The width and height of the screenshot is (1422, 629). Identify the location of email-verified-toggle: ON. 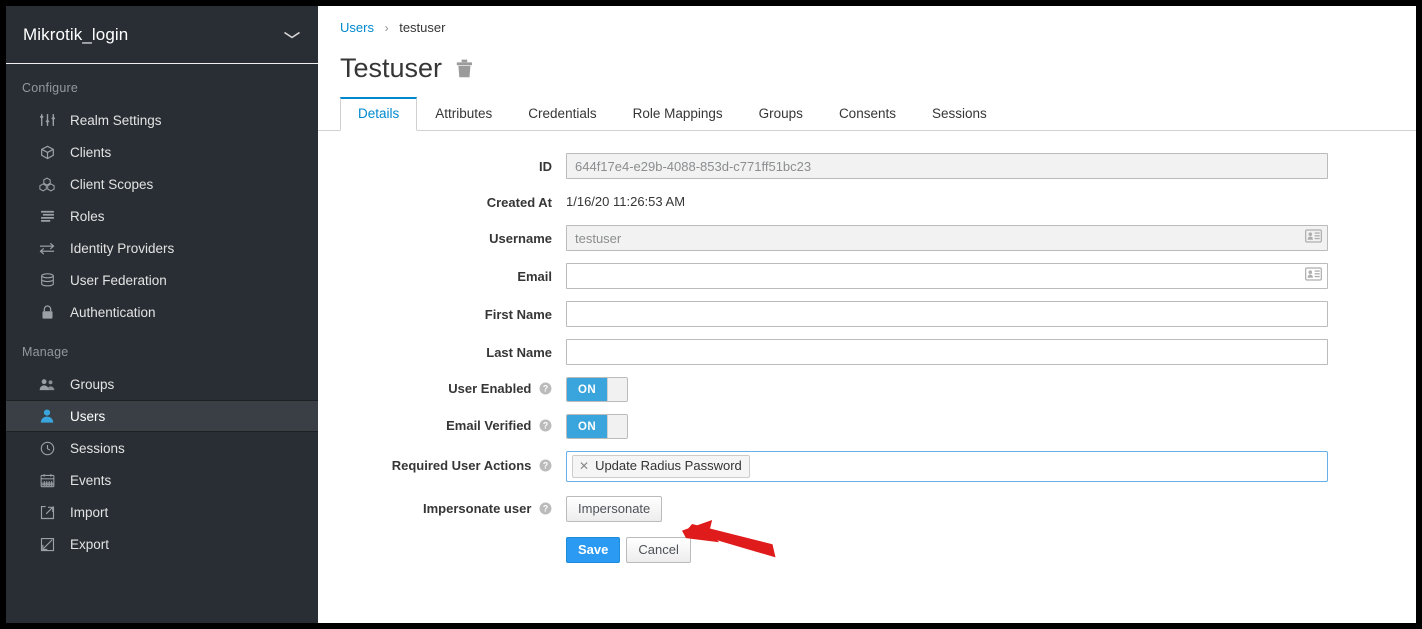
(597, 426).